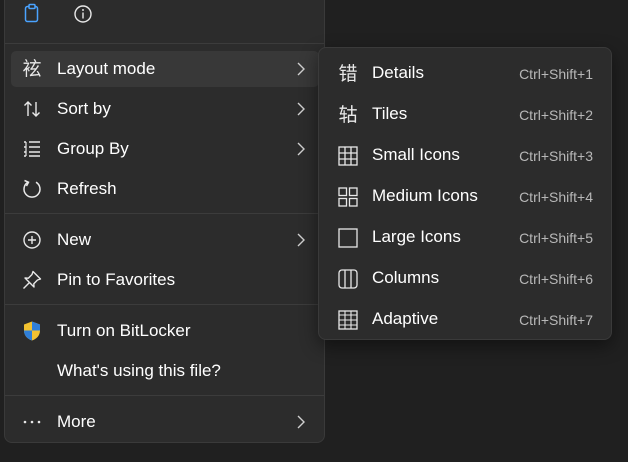 The image size is (628, 462). I want to click on shortcut-label: Ctrl+Shift+1, so click(556, 74).